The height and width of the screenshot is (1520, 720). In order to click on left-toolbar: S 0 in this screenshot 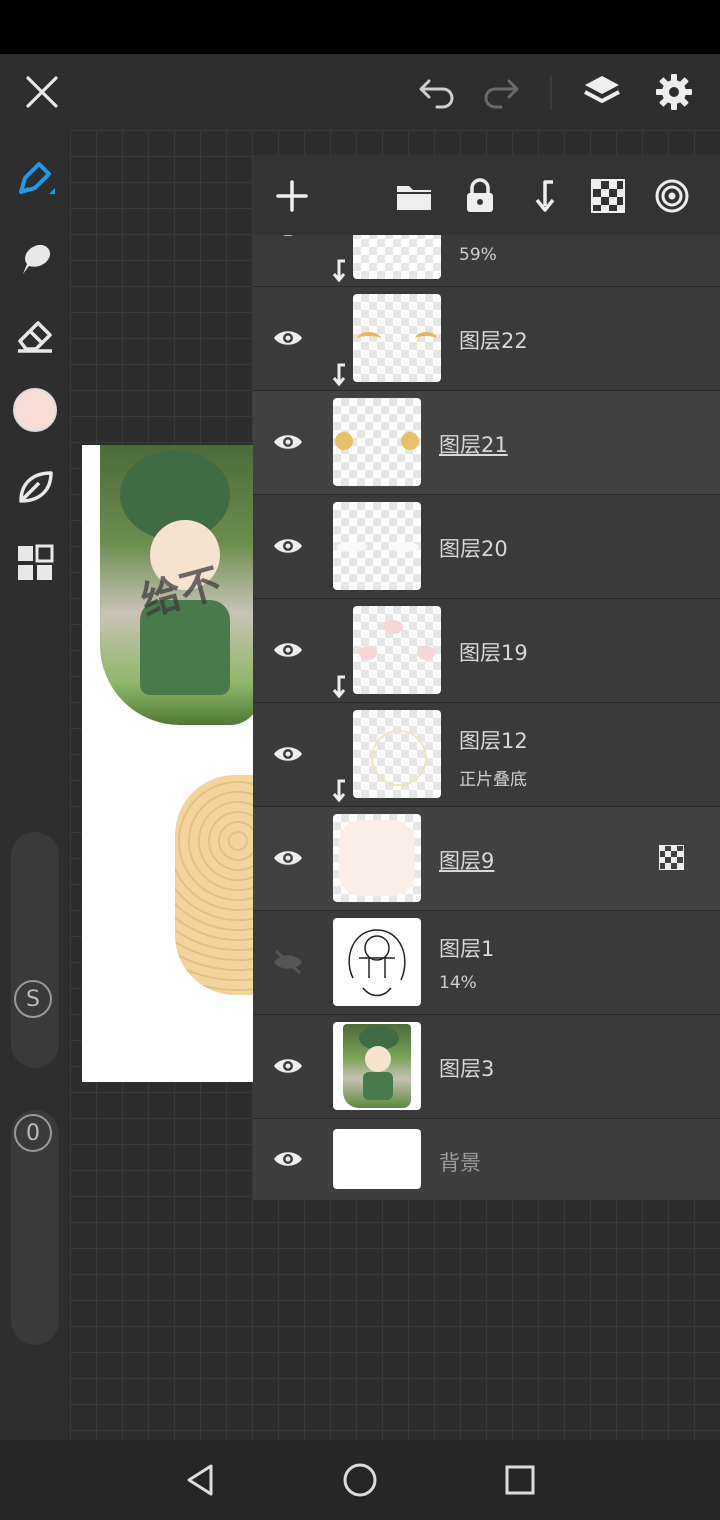, I will do `click(35, 785)`.